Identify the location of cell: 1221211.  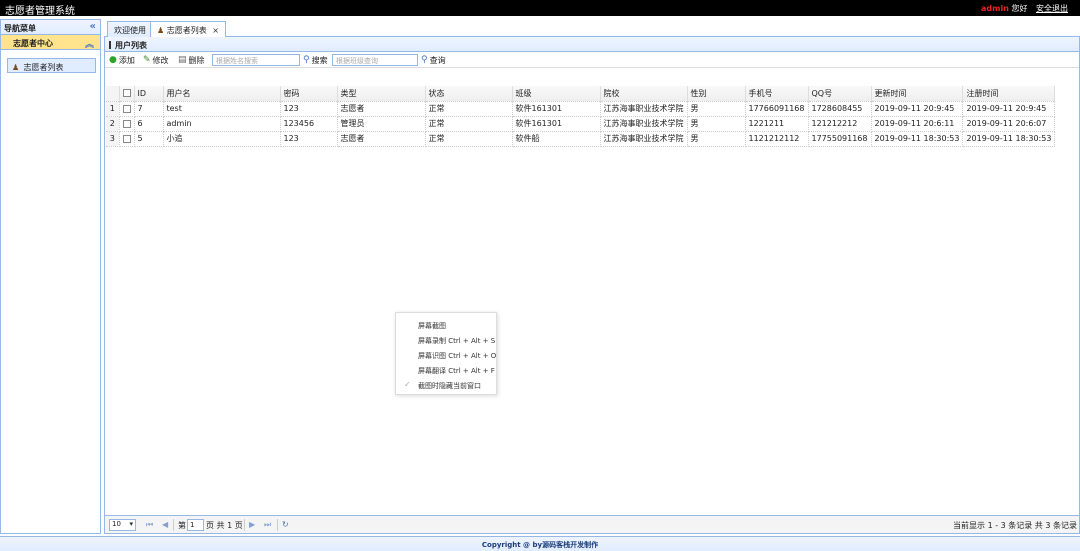
(777, 124).